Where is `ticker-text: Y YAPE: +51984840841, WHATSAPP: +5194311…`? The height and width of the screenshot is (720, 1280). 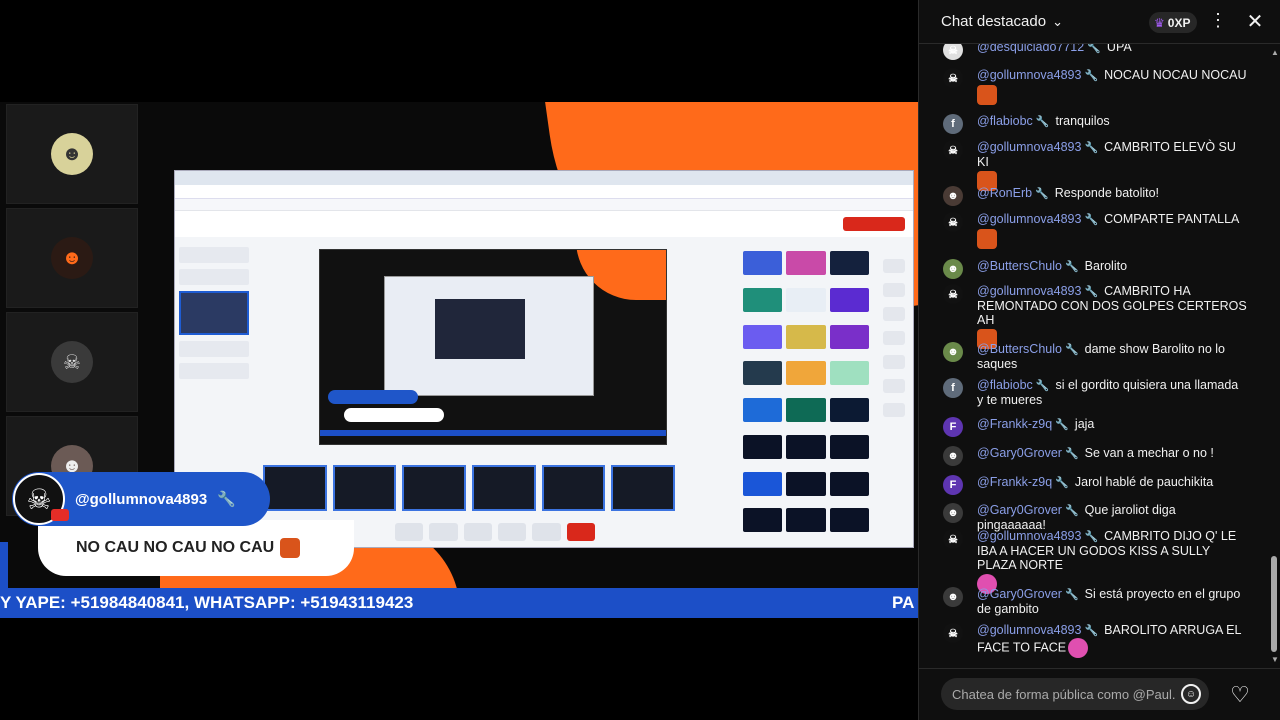
ticker-text: Y YAPE: +51984840841, WHATSAPP: +5194311… is located at coordinates (207, 602).